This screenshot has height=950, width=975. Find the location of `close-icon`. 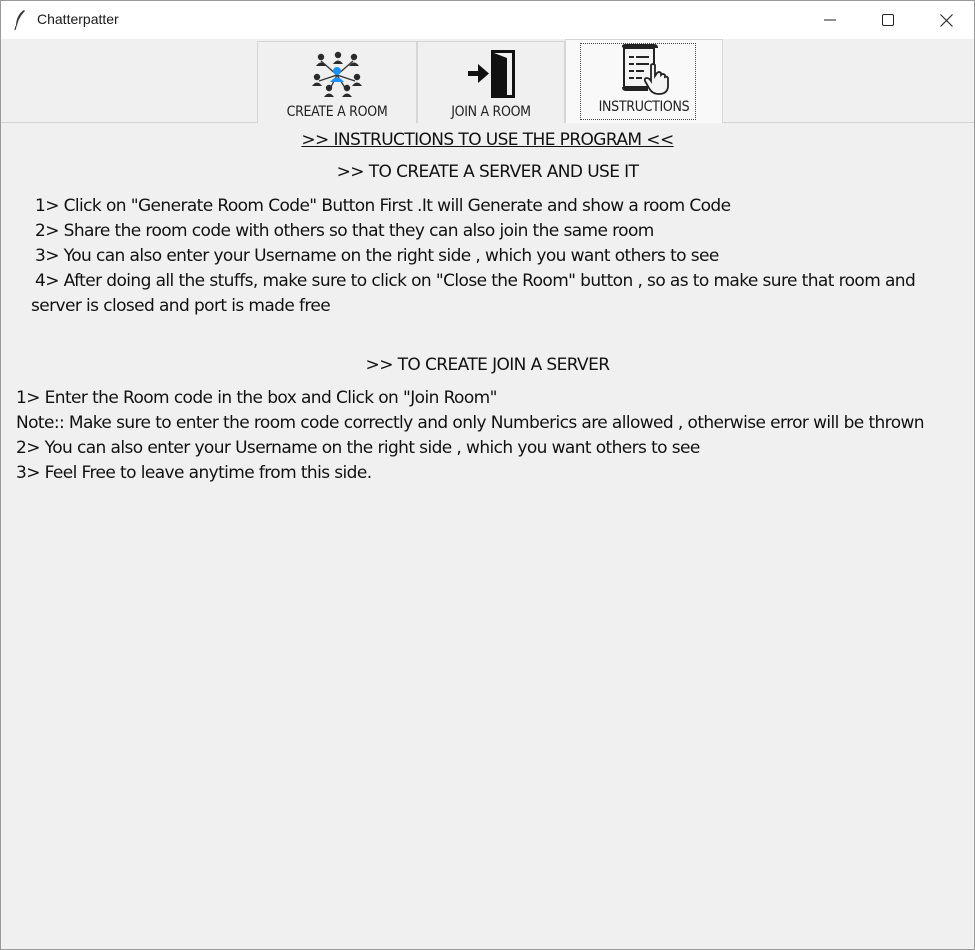

close-icon is located at coordinates (946, 20).